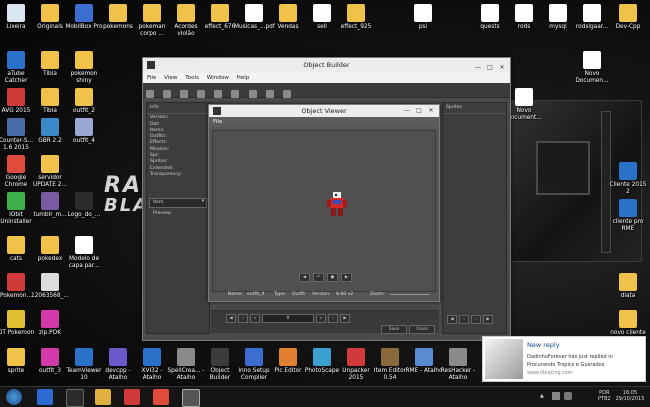 The width and height of the screenshot is (650, 407). I want to click on merge-icon, so click(201, 94).